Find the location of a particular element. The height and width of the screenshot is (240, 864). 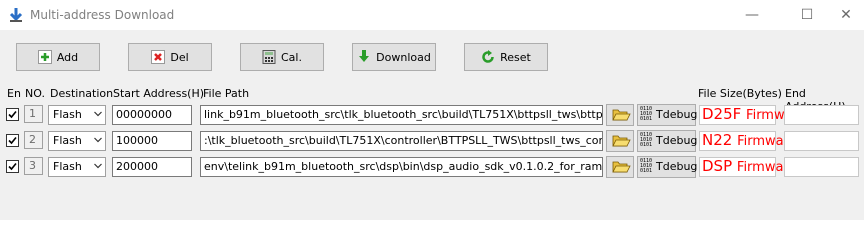

header-no: NO. is located at coordinates (35, 93).